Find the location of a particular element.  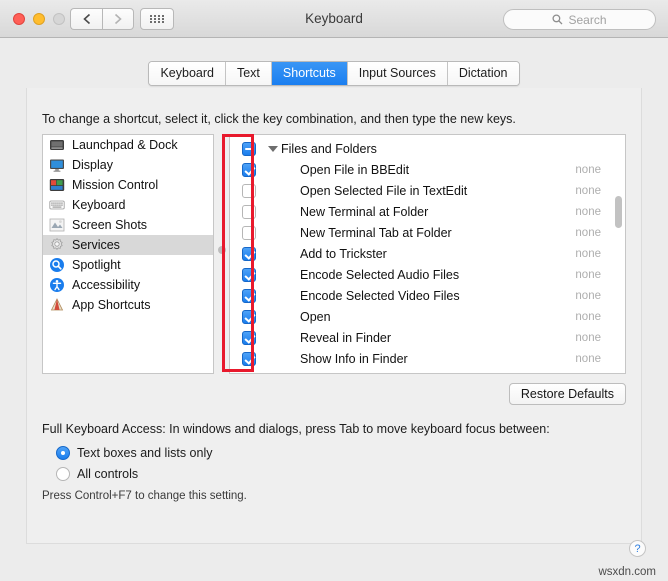

shortcut-label: Encode Selected Audio Files is located at coordinates (380, 274).